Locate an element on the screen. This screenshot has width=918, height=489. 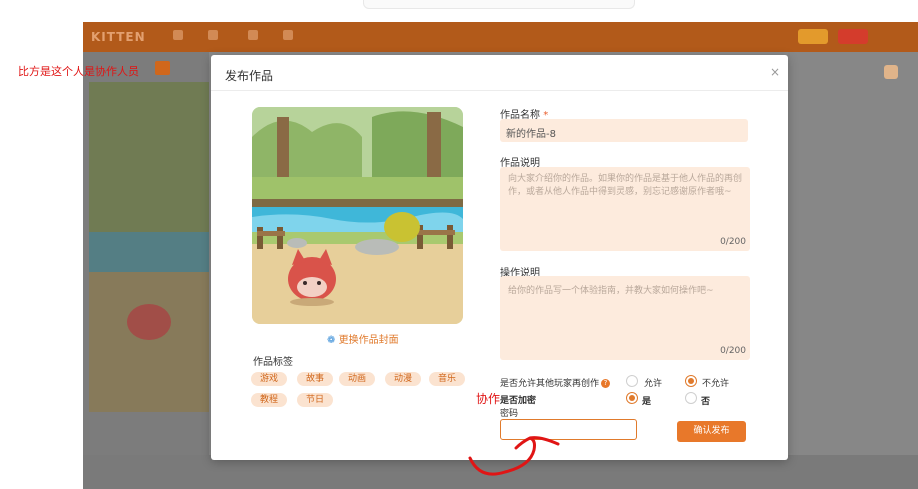
remix-deny-label: 不允许 is located at coordinates (715, 382).